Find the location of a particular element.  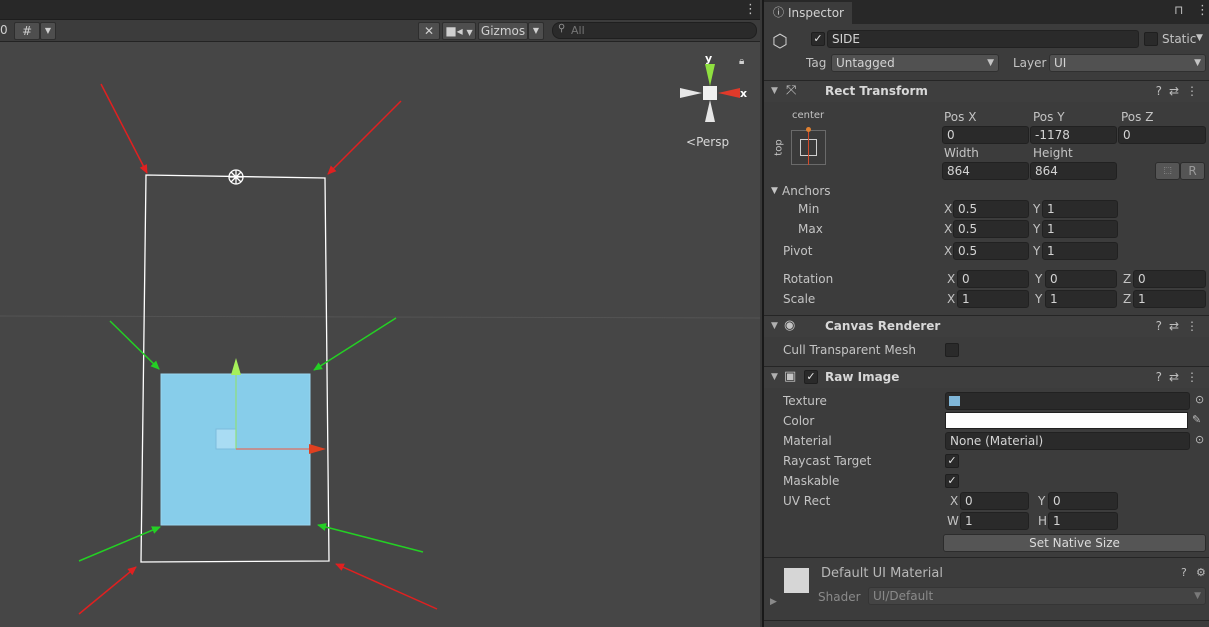

uv-h-field: 1 is located at coordinates (1083, 521).